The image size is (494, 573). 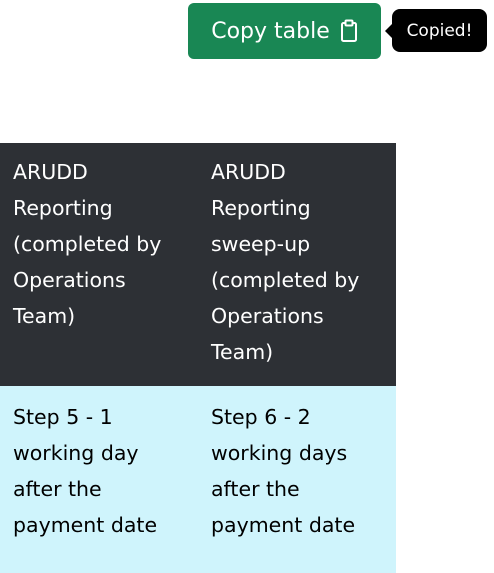 What do you see at coordinates (270, 31) in the screenshot?
I see `copy-table-label: Copy table` at bounding box center [270, 31].